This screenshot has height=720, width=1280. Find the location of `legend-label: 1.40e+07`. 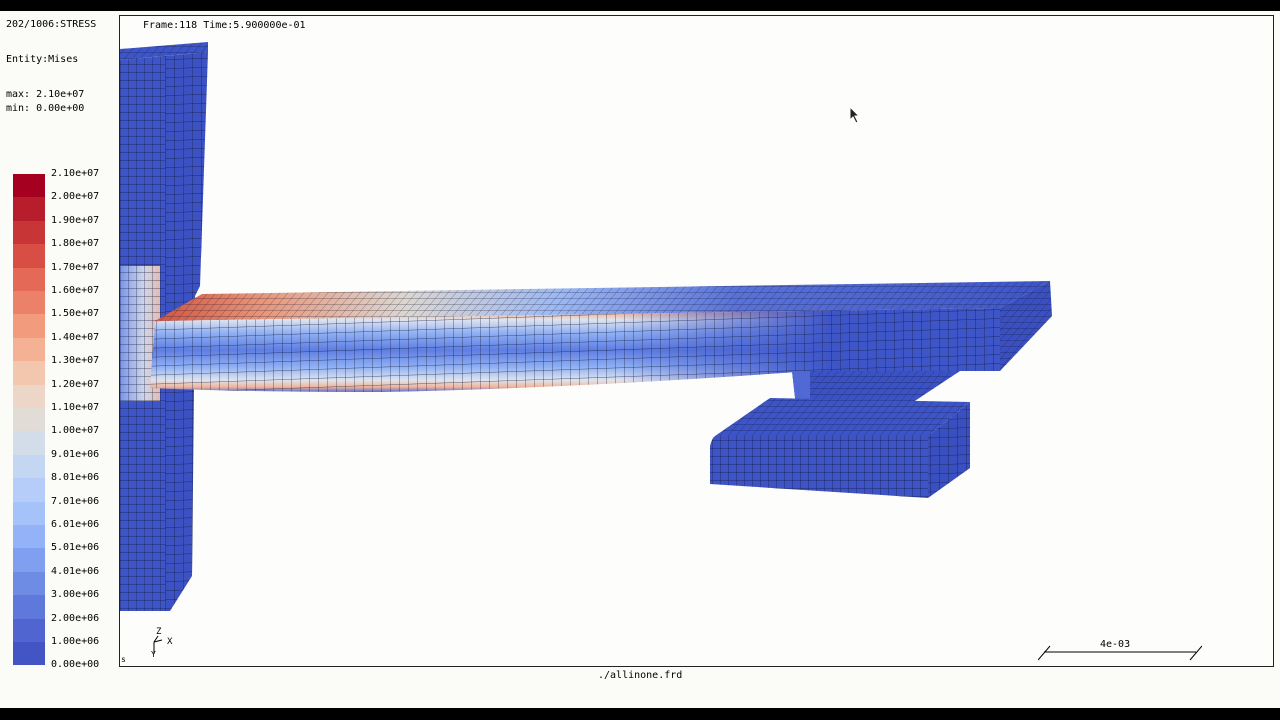

legend-label: 1.40e+07 is located at coordinates (75, 337).